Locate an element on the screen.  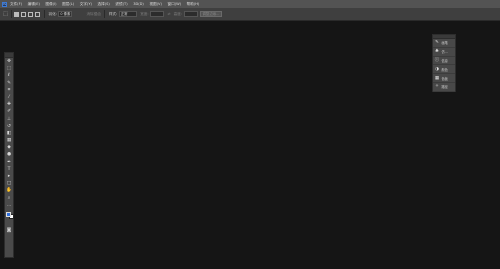
feather-input: 0 像素 is located at coordinates (65, 14).